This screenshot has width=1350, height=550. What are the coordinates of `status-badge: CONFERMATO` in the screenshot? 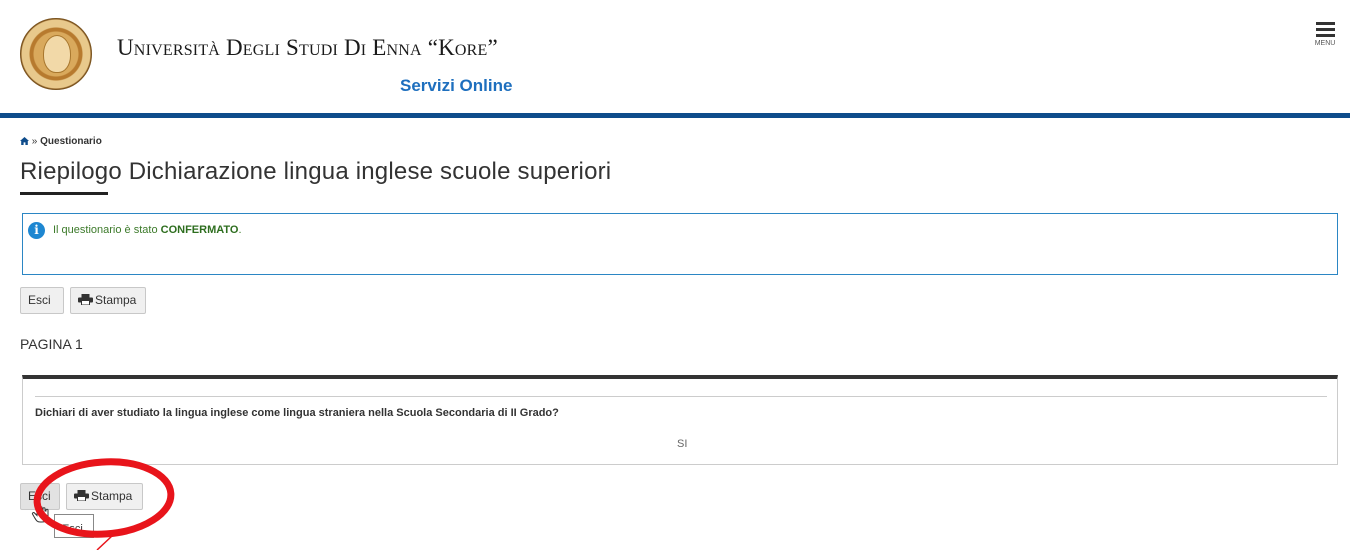 It's located at (199, 230).